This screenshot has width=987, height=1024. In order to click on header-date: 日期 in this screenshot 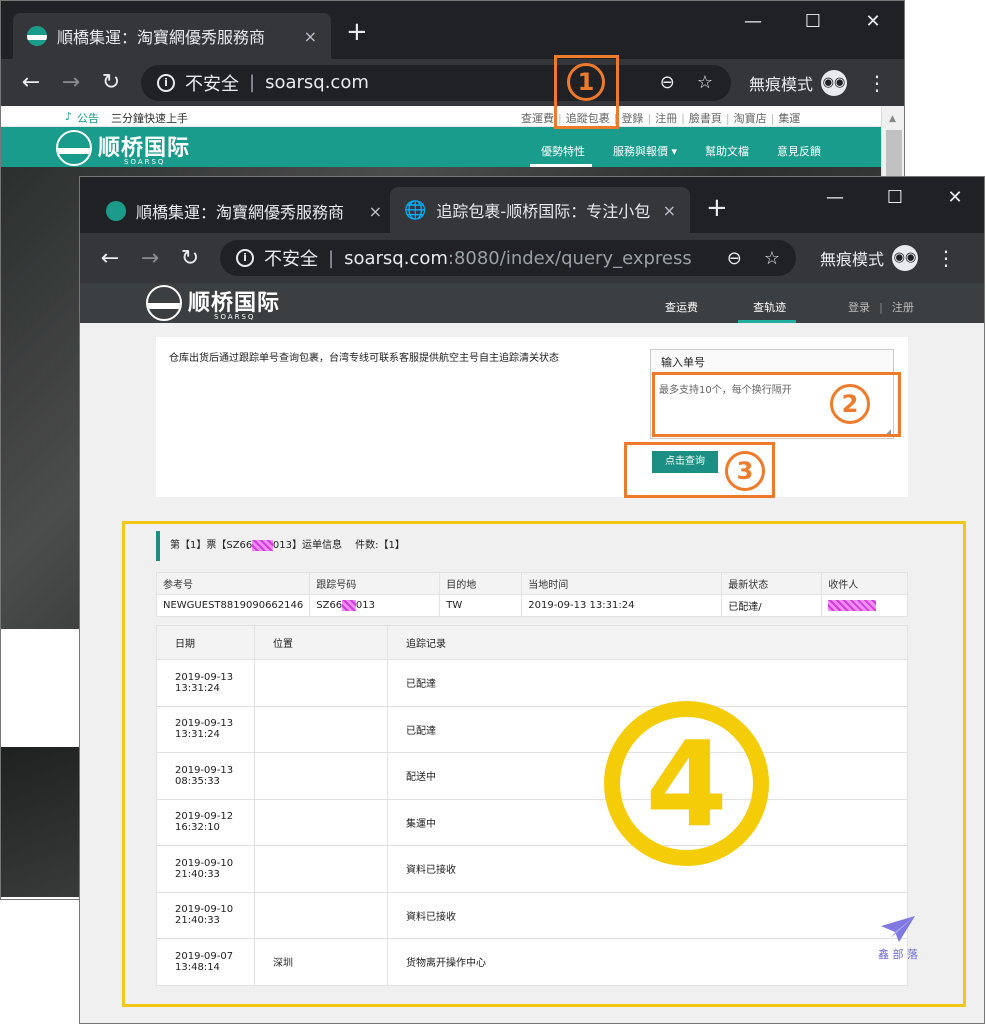, I will do `click(205, 642)`.